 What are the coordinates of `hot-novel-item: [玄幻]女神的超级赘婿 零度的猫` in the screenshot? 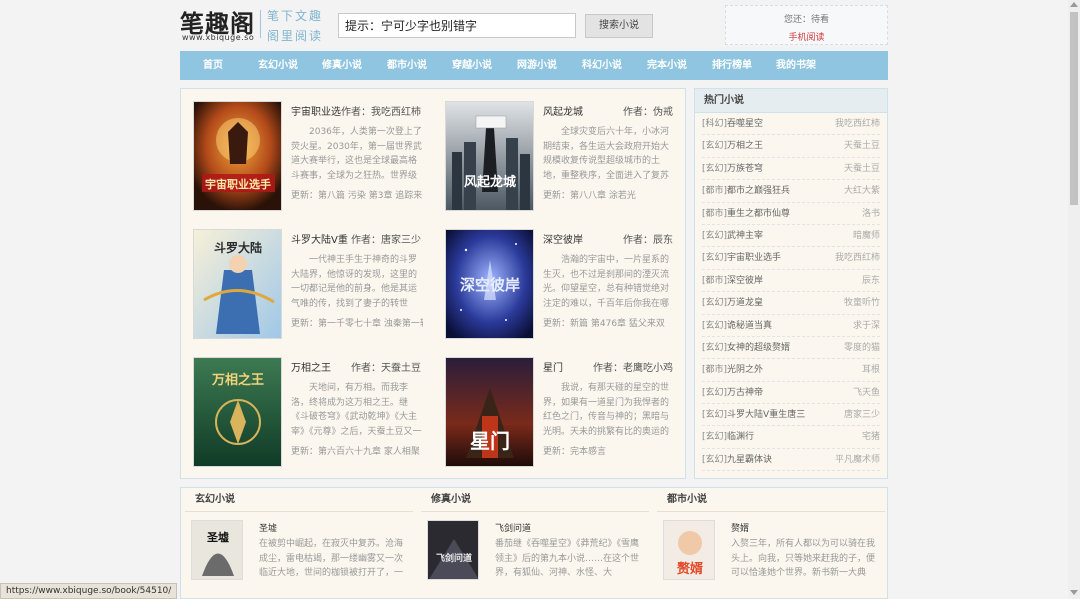 It's located at (791, 348).